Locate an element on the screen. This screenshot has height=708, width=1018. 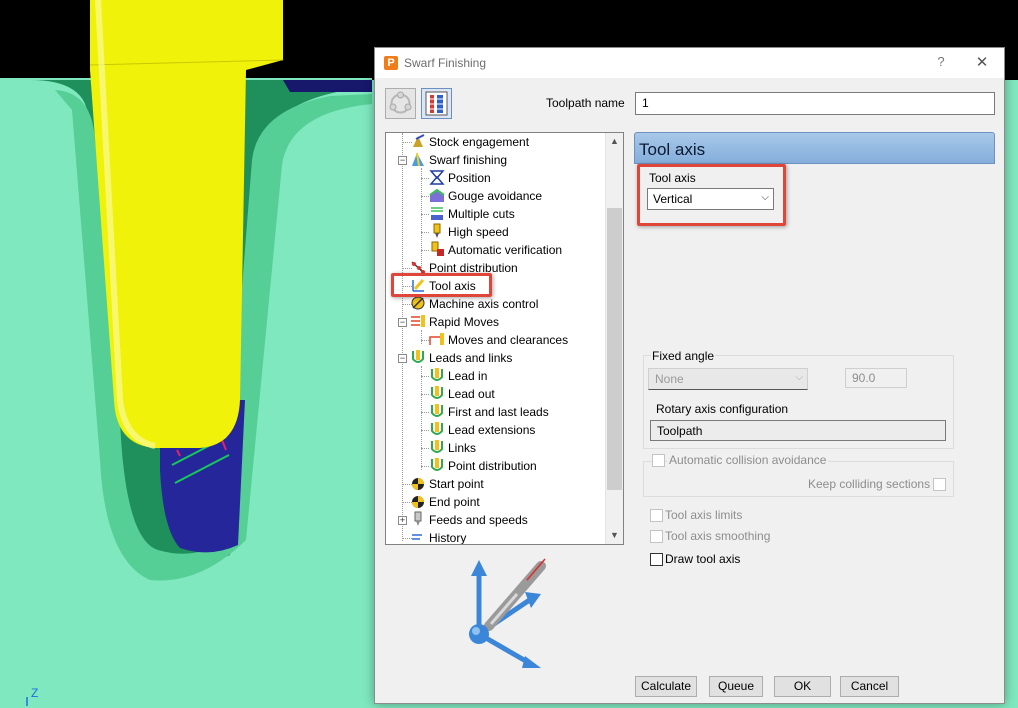
position-icon is located at coordinates (437, 177).